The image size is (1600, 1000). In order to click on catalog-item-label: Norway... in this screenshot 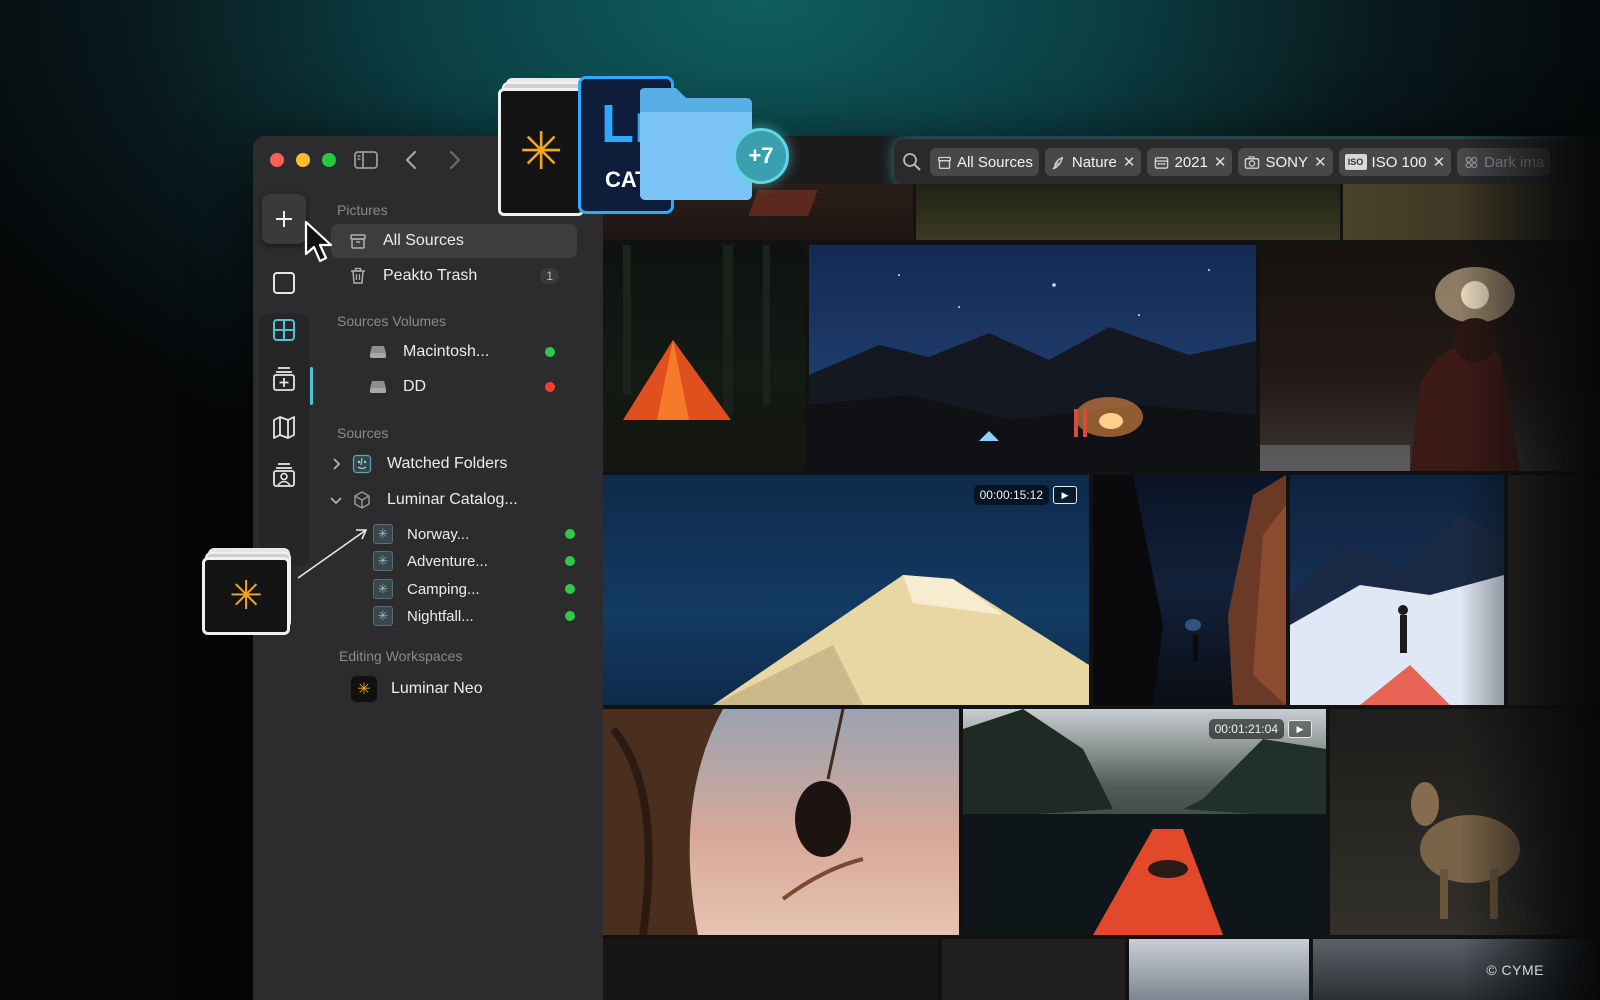, I will do `click(438, 534)`.